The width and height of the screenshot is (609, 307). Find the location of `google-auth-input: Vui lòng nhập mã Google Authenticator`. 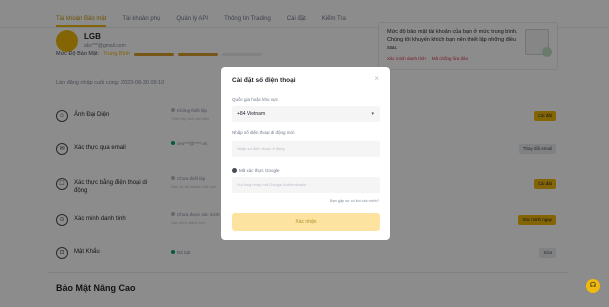

google-auth-input: Vui lòng nhập mã Google Authenticator is located at coordinates (306, 185).